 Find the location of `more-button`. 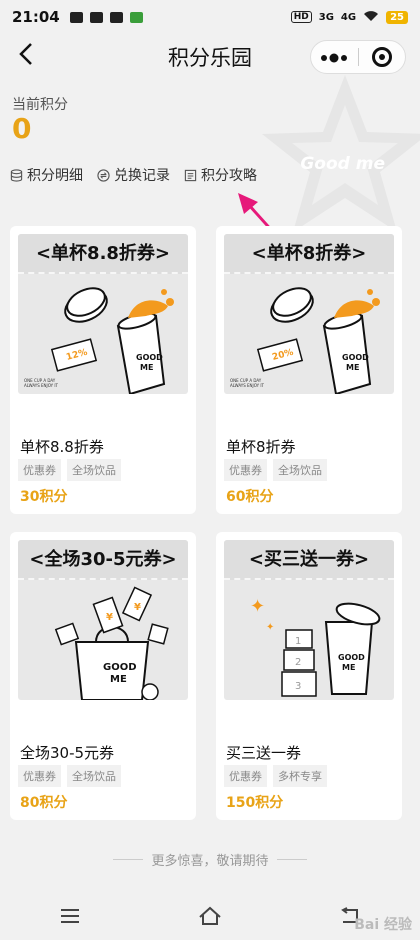

more-button is located at coordinates (334, 57).